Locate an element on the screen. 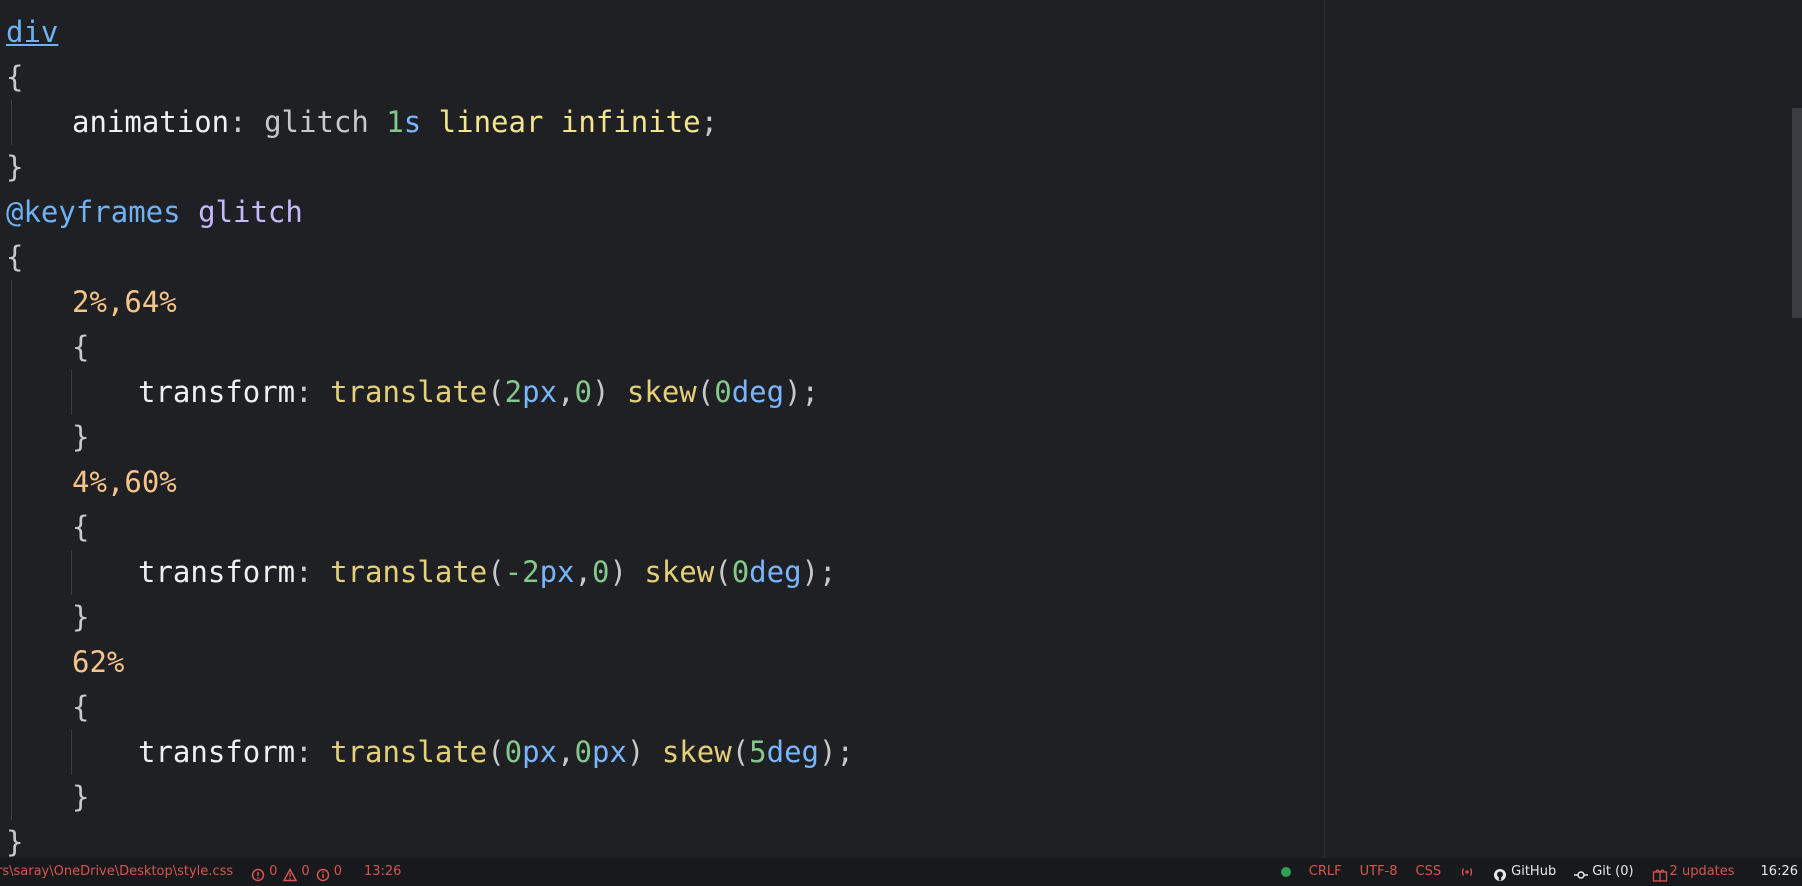  git-label: Git (0) is located at coordinates (1613, 871).